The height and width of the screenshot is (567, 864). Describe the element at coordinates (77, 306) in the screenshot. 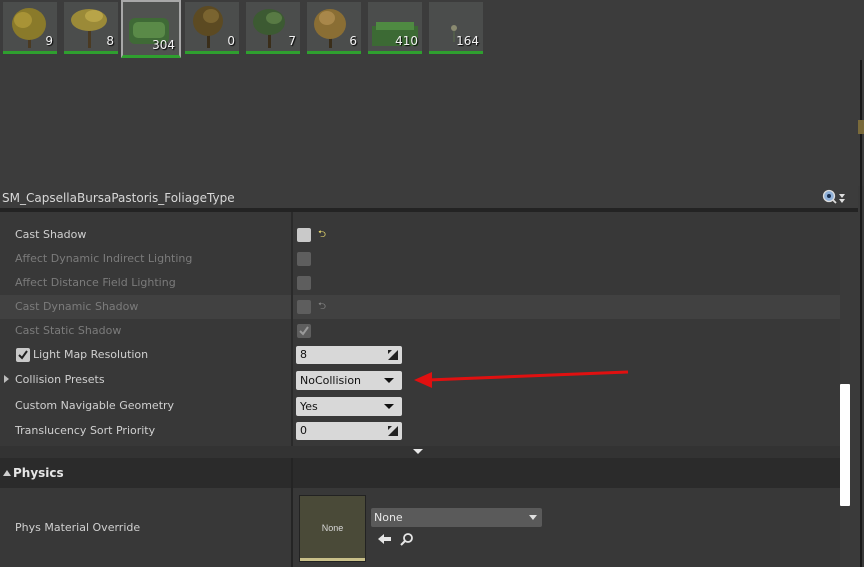

I see `property-label: Cast Dynamic Shadow` at that location.